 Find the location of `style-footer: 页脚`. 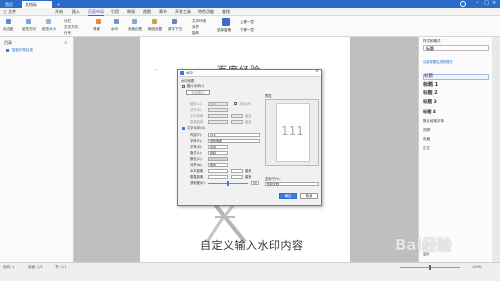

style-footer: 页脚 is located at coordinates (456, 130).